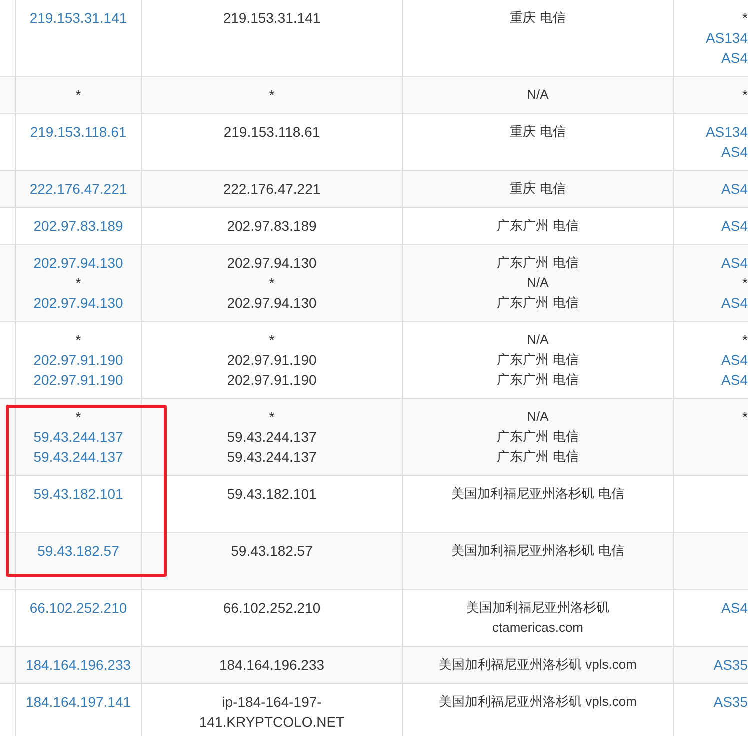  Describe the element at coordinates (79, 226) in the screenshot. I see `ip-link: 202.97.83.189` at that location.